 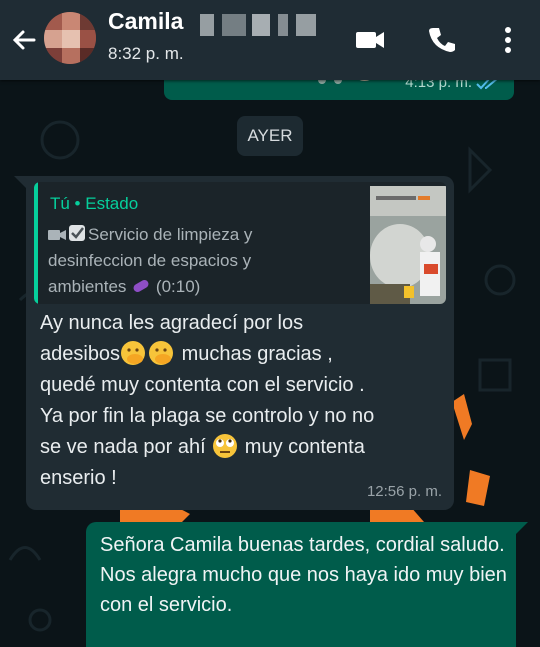 What do you see at coordinates (146, 53) in the screenshot?
I see `last-seen: 8:32 p. m.` at bounding box center [146, 53].